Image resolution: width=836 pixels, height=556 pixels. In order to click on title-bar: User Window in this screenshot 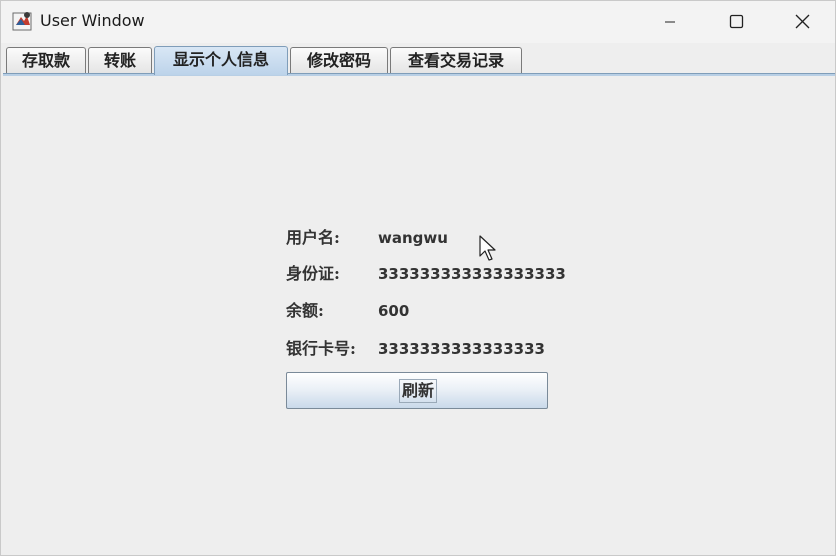, I will do `click(418, 22)`.